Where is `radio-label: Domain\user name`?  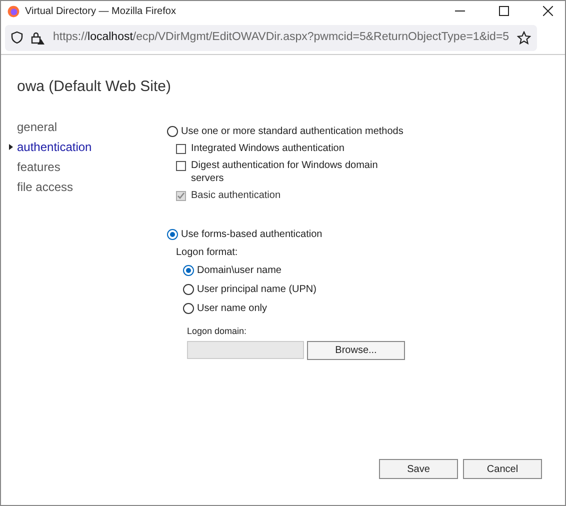
radio-label: Domain\user name is located at coordinates (239, 271).